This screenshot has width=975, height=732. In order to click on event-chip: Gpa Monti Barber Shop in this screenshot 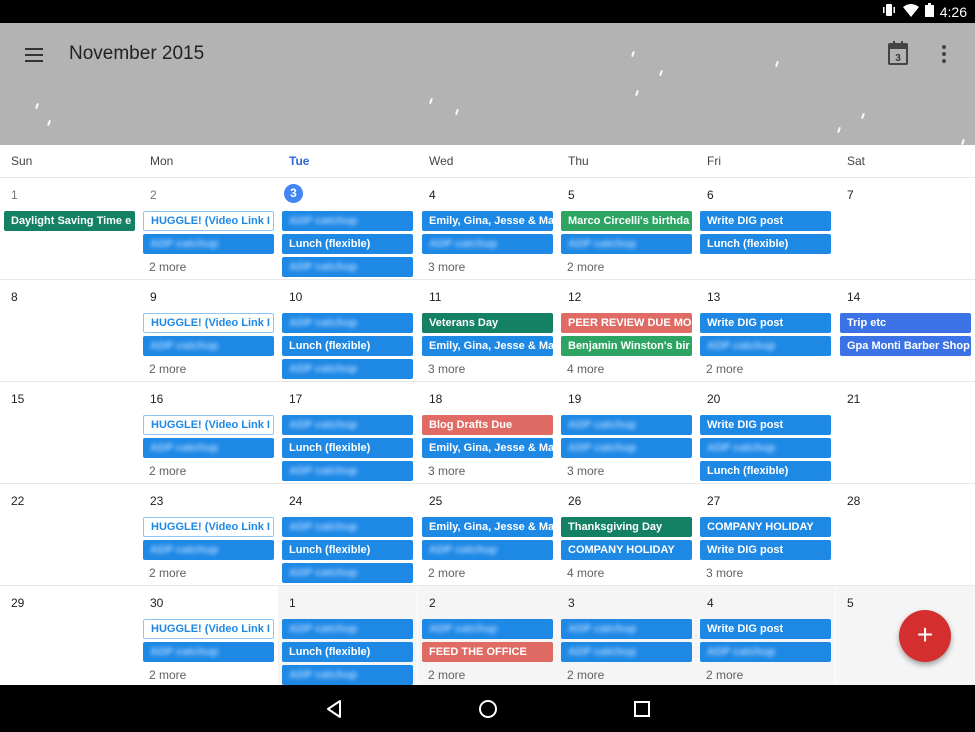, I will do `click(905, 346)`.